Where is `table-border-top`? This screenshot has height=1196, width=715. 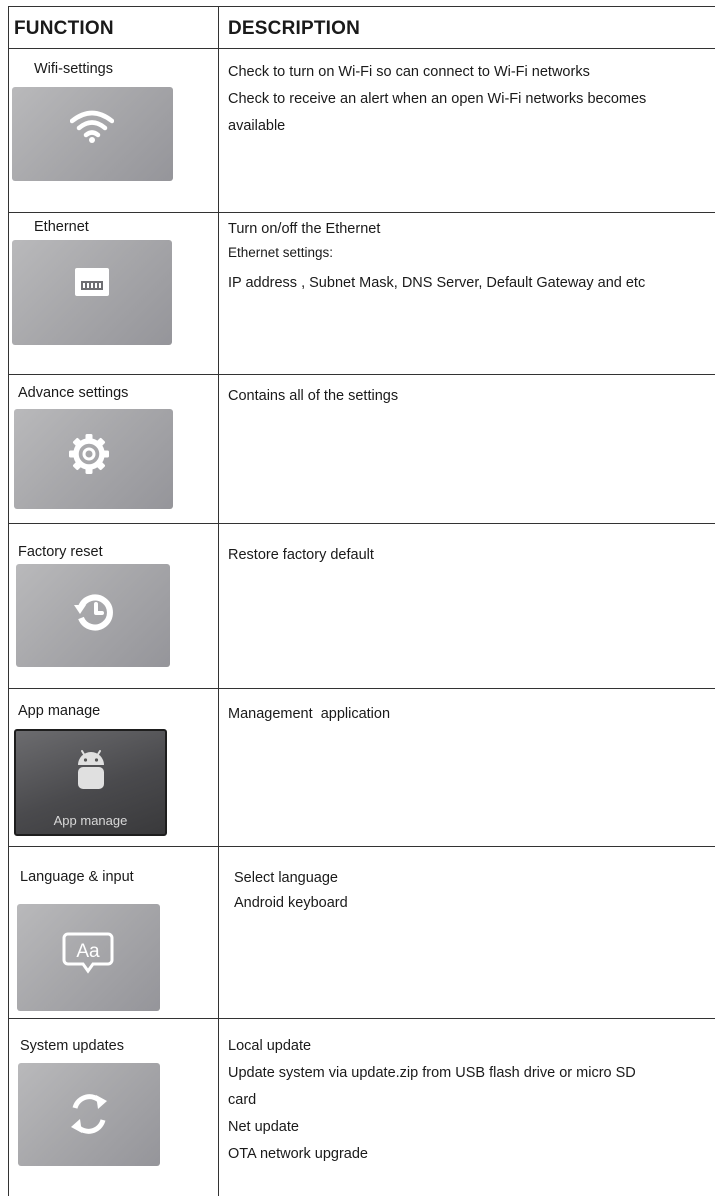 table-border-top is located at coordinates (361, 6).